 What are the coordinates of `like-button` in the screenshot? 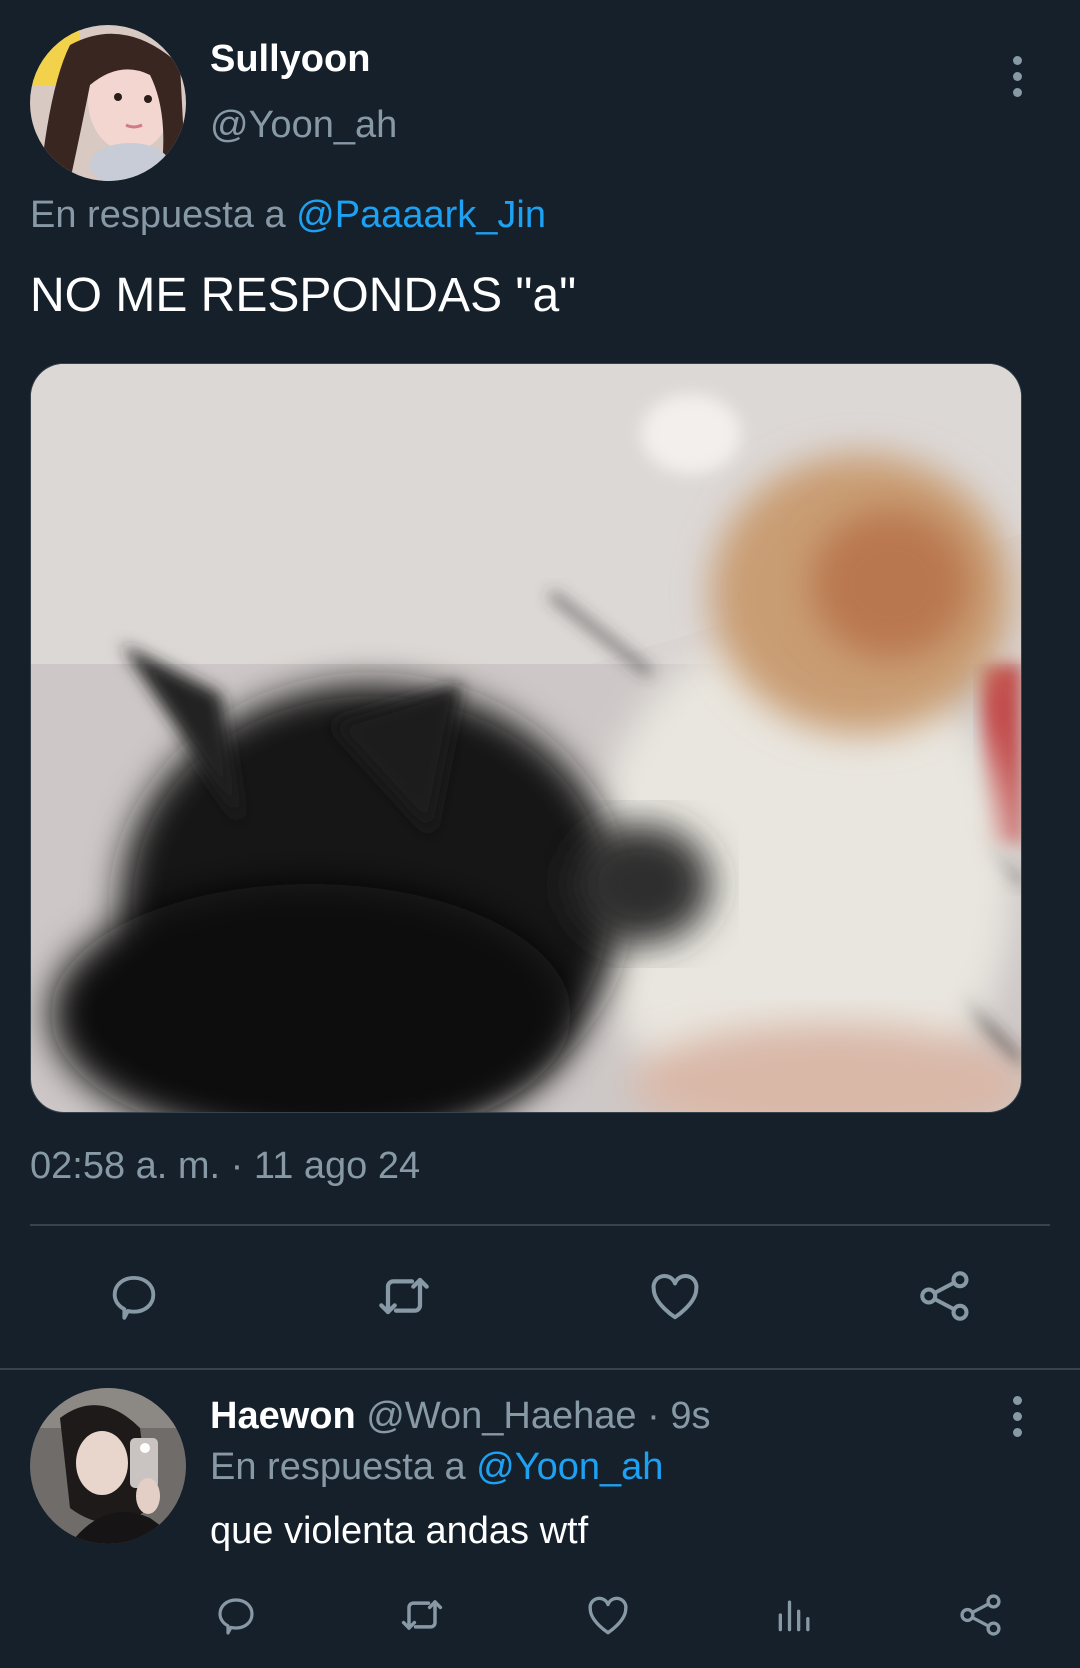 It's located at (675, 1296).